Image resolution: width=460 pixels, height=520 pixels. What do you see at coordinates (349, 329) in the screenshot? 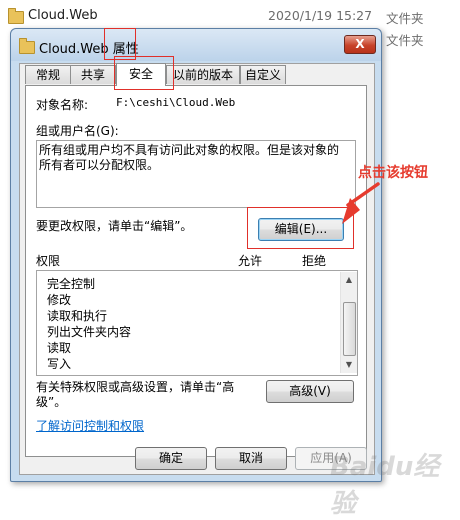
I see `scroll-thumb` at bounding box center [349, 329].